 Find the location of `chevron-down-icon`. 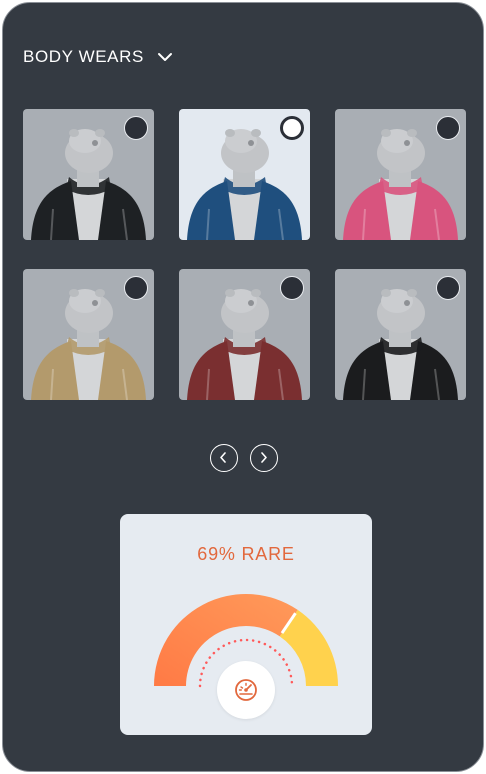

chevron-down-icon is located at coordinates (164, 57).